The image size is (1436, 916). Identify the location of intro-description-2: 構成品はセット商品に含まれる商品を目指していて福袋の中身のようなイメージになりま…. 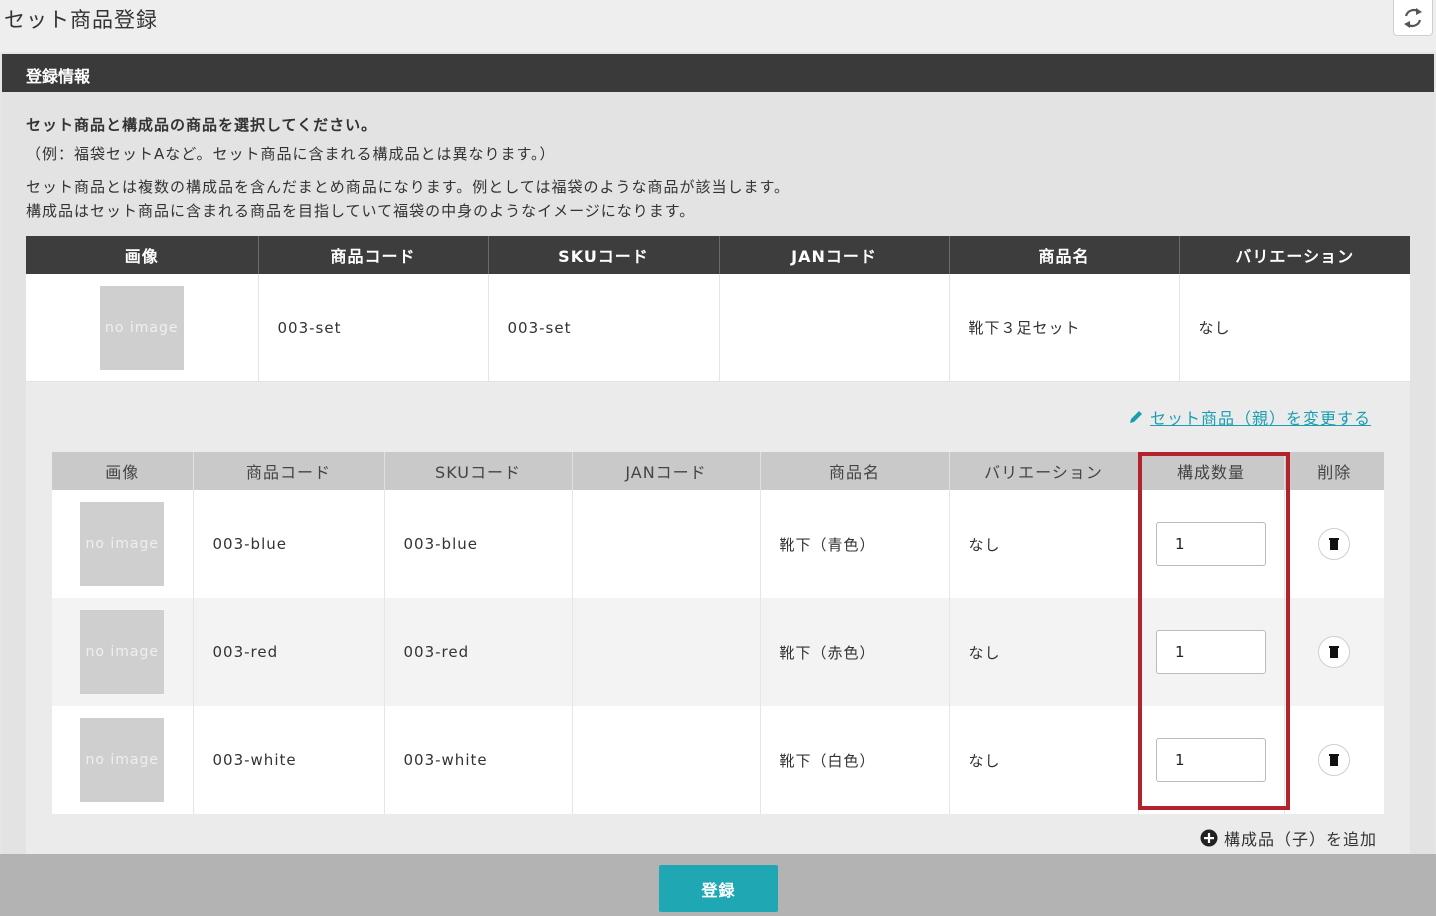
(361, 211).